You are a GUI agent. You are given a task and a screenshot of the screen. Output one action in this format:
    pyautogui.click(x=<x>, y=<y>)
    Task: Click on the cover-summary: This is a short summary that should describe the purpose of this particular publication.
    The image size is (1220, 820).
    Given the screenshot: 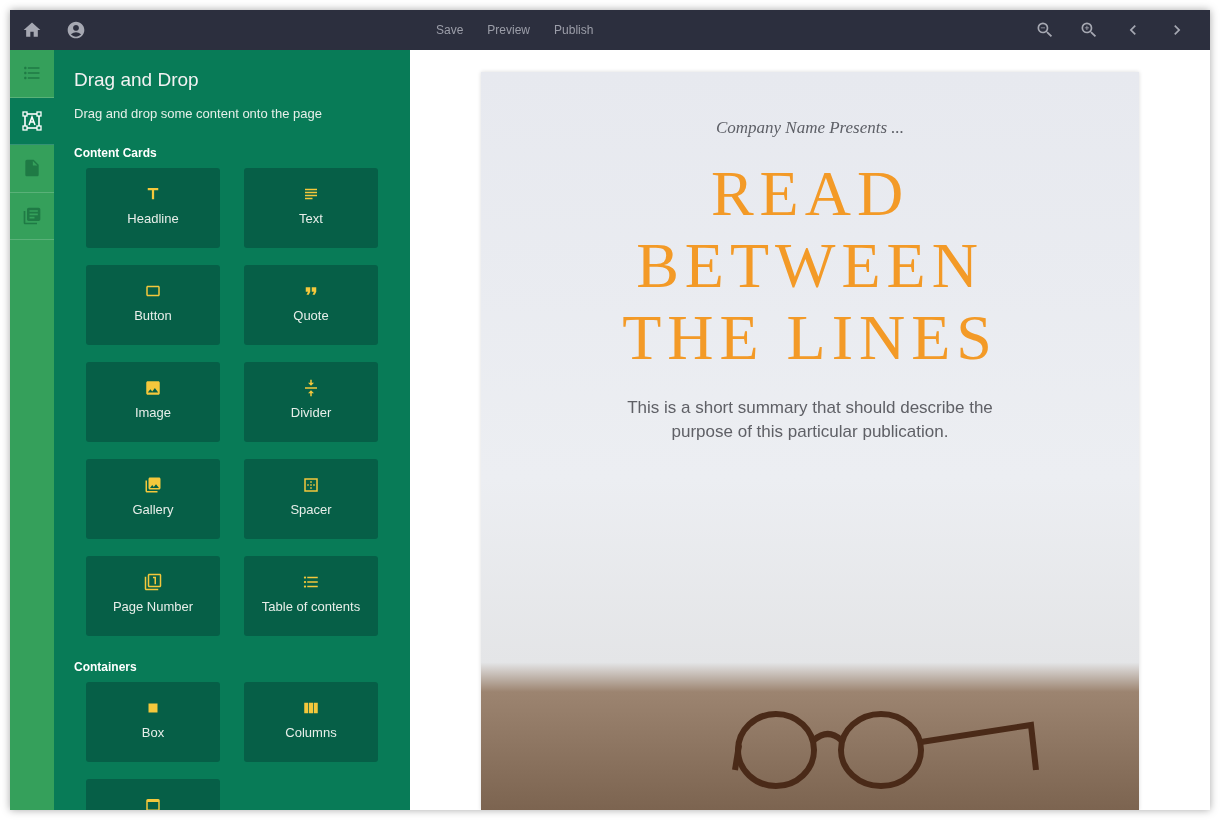 What is the action you would take?
    pyautogui.click(x=810, y=420)
    